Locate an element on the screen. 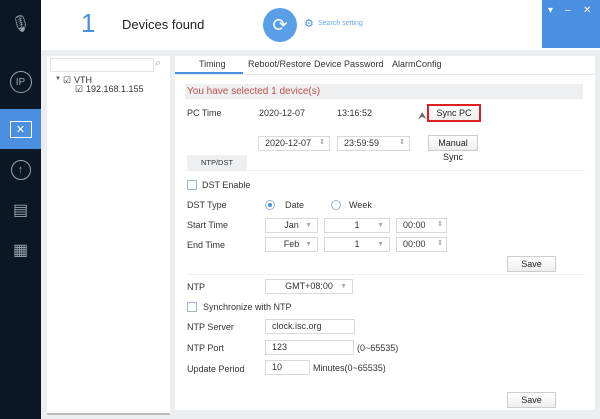 The height and width of the screenshot is (419, 600). ntp-save-button: Save is located at coordinates (531, 400).